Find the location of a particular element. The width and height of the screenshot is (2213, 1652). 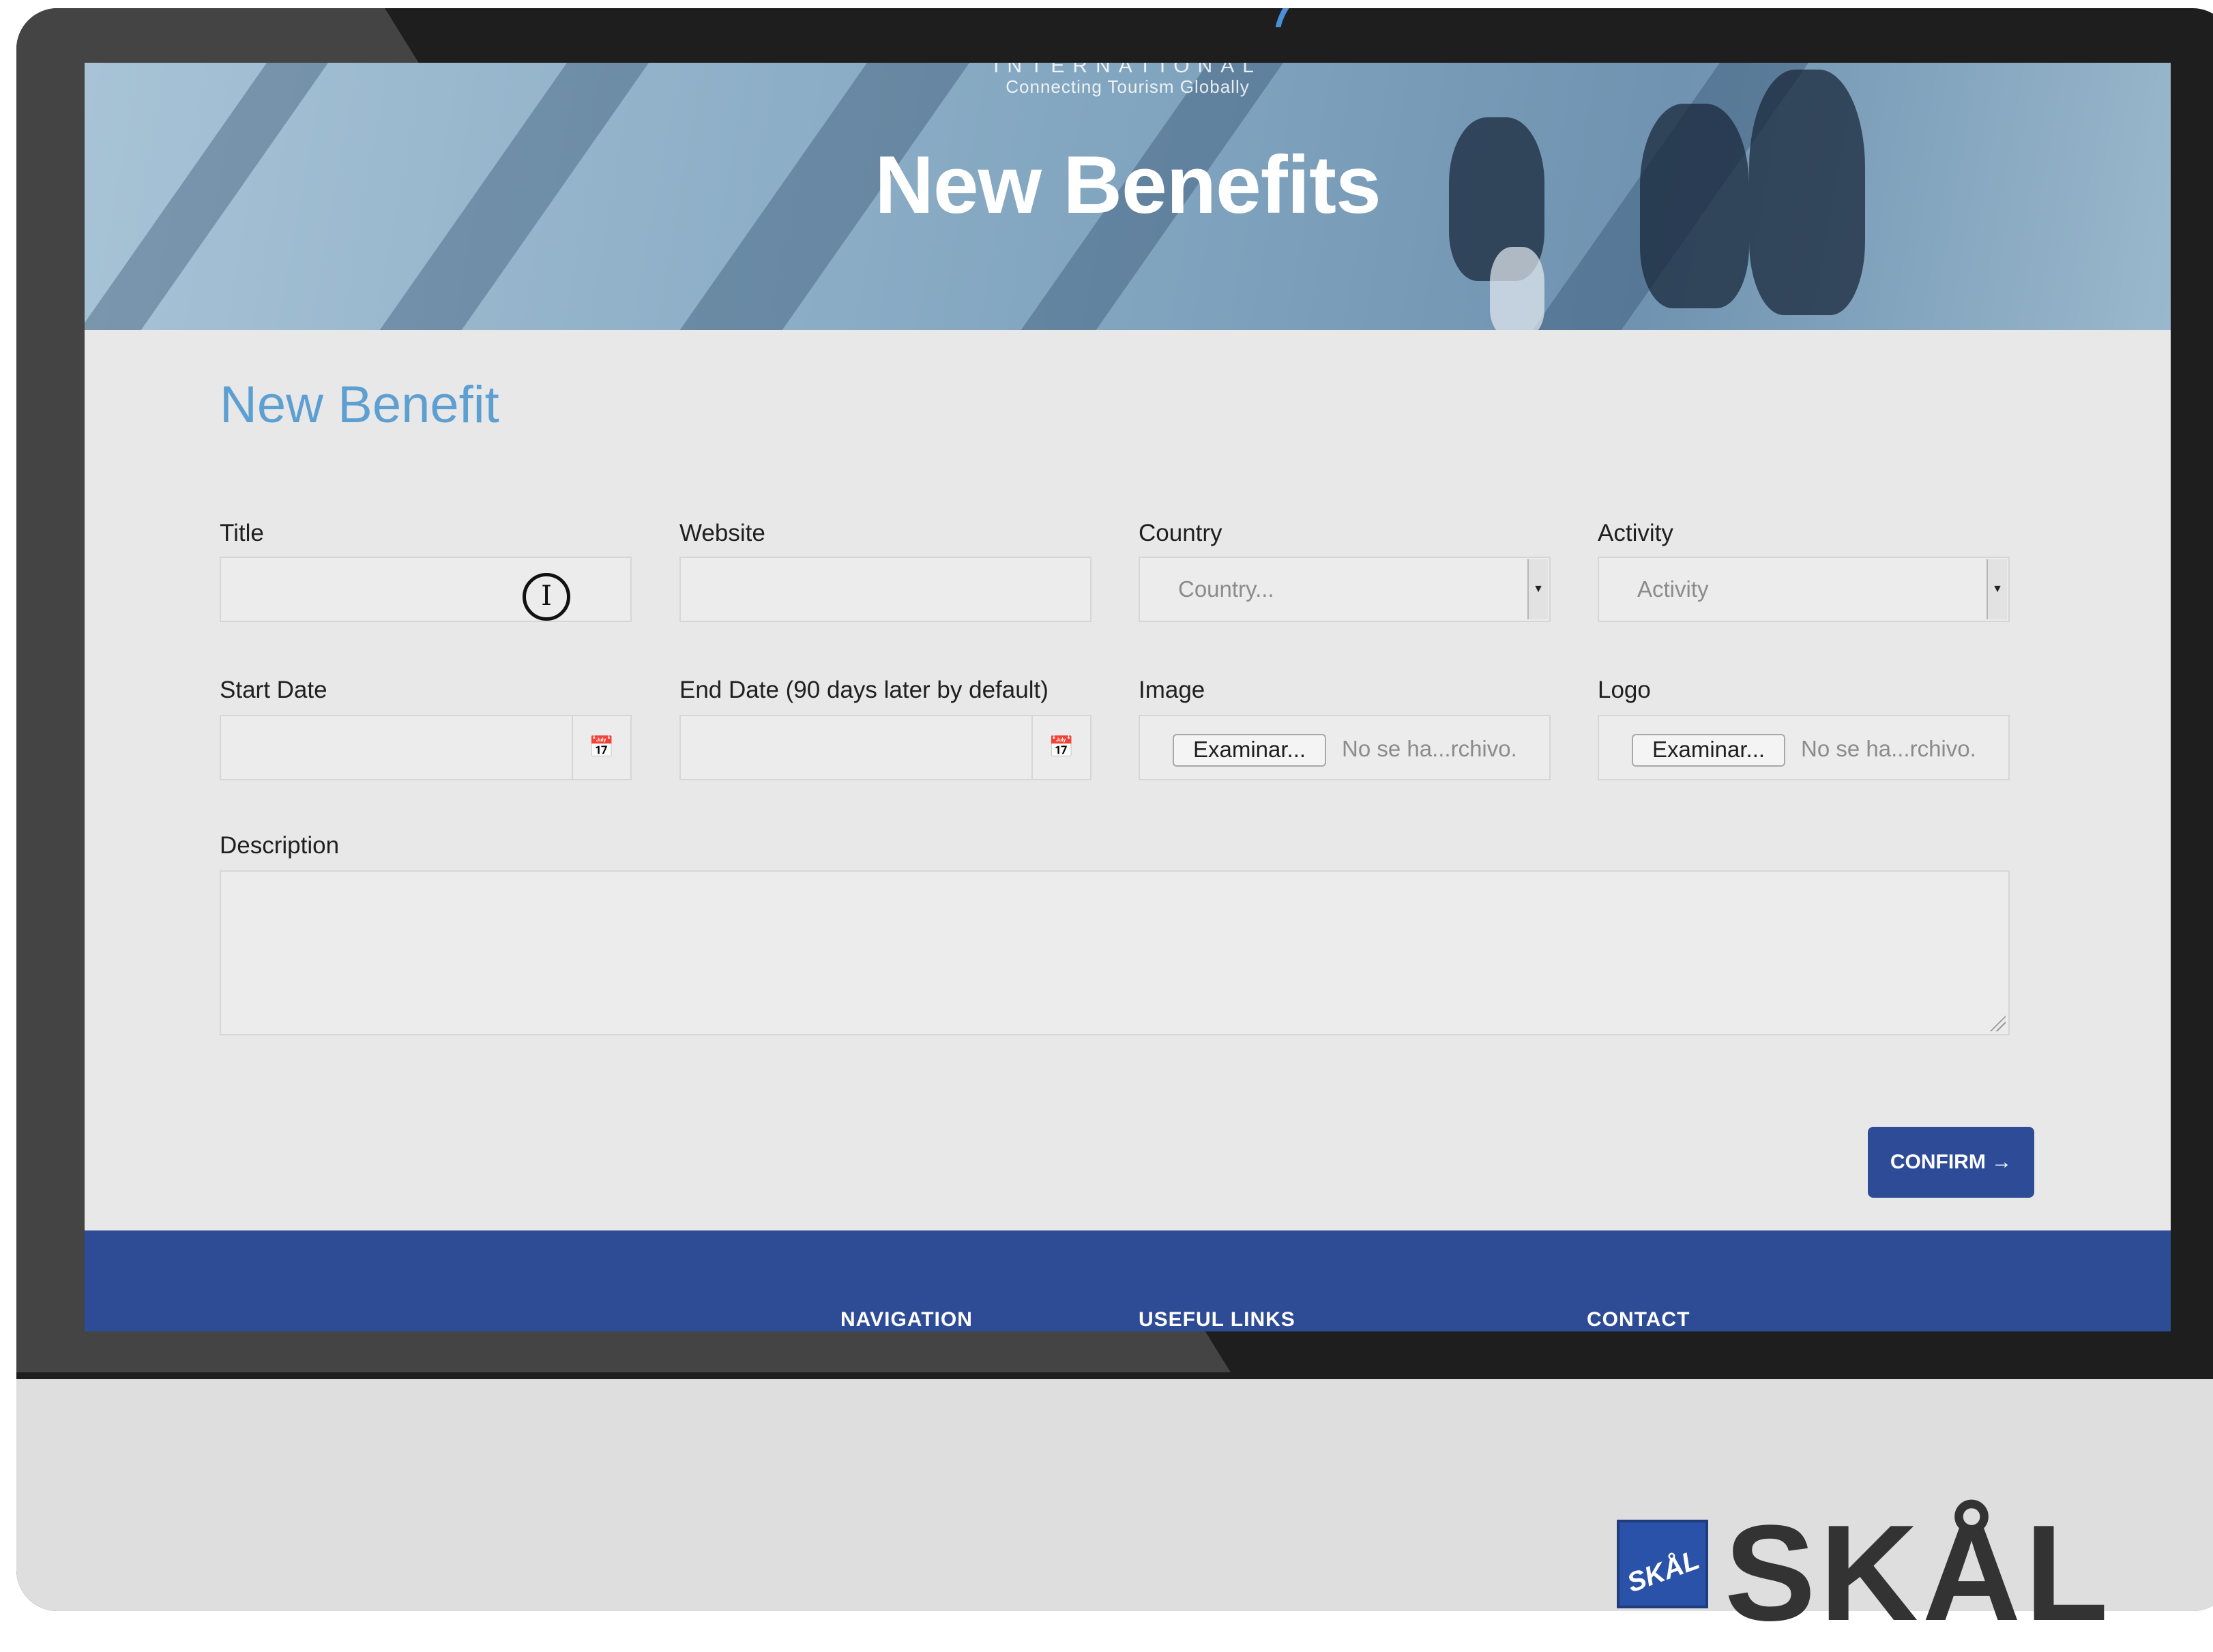

image-file-status: No se ha...rchivo. is located at coordinates (1429, 748).